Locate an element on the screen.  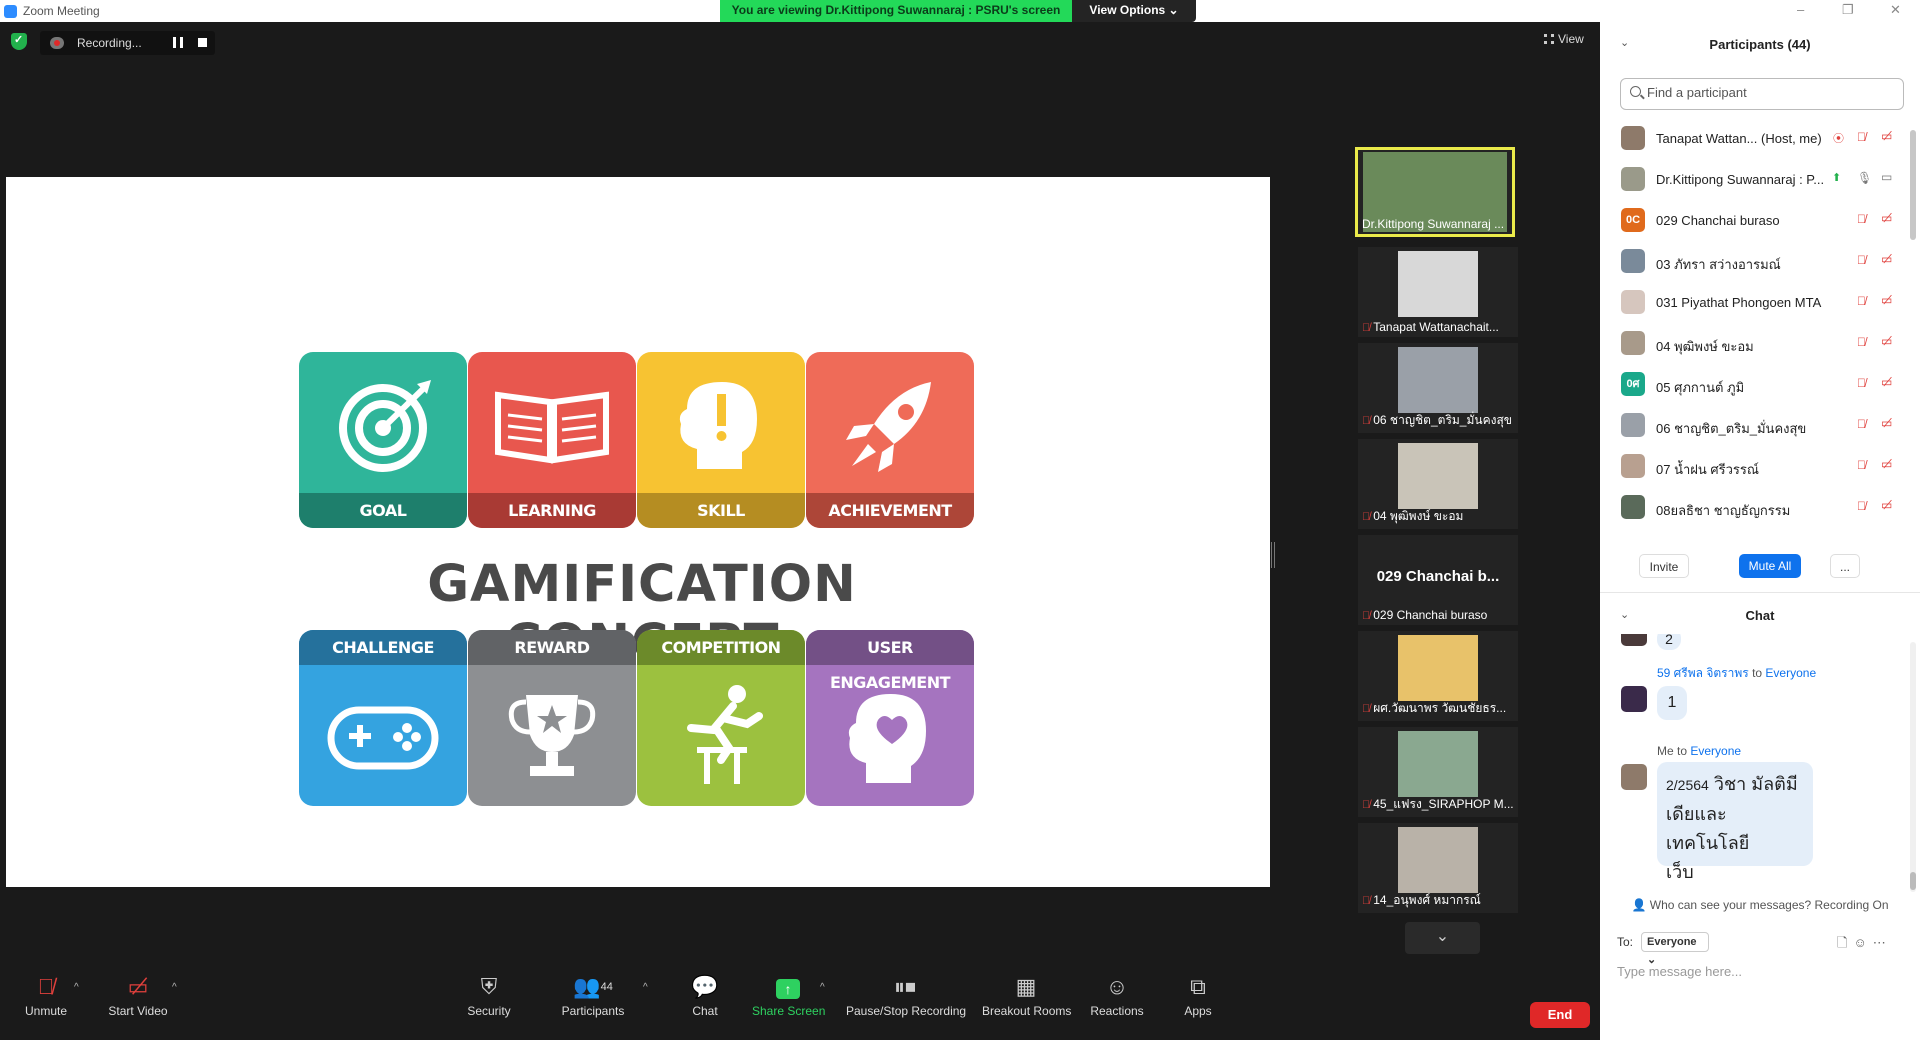
pause-stop-icon: ⏸⏹ is located at coordinates (904, 986).